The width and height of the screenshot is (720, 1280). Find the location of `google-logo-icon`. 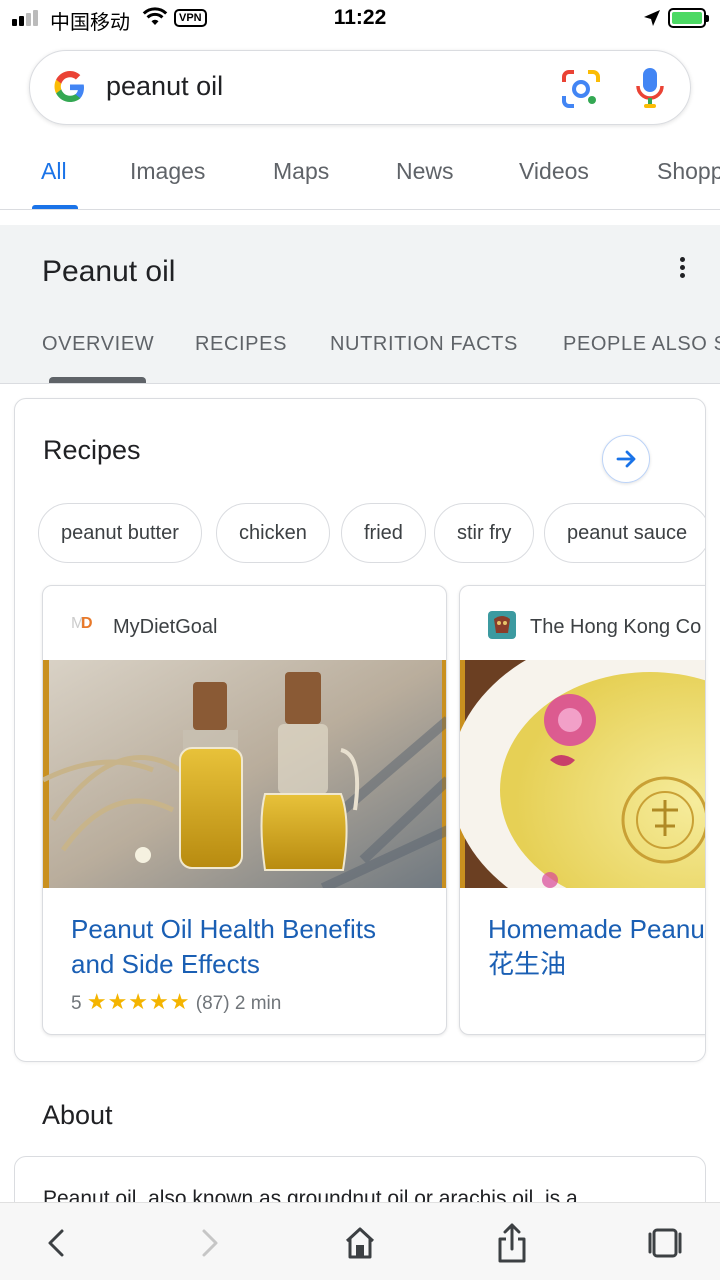

google-logo-icon is located at coordinates (69, 86).